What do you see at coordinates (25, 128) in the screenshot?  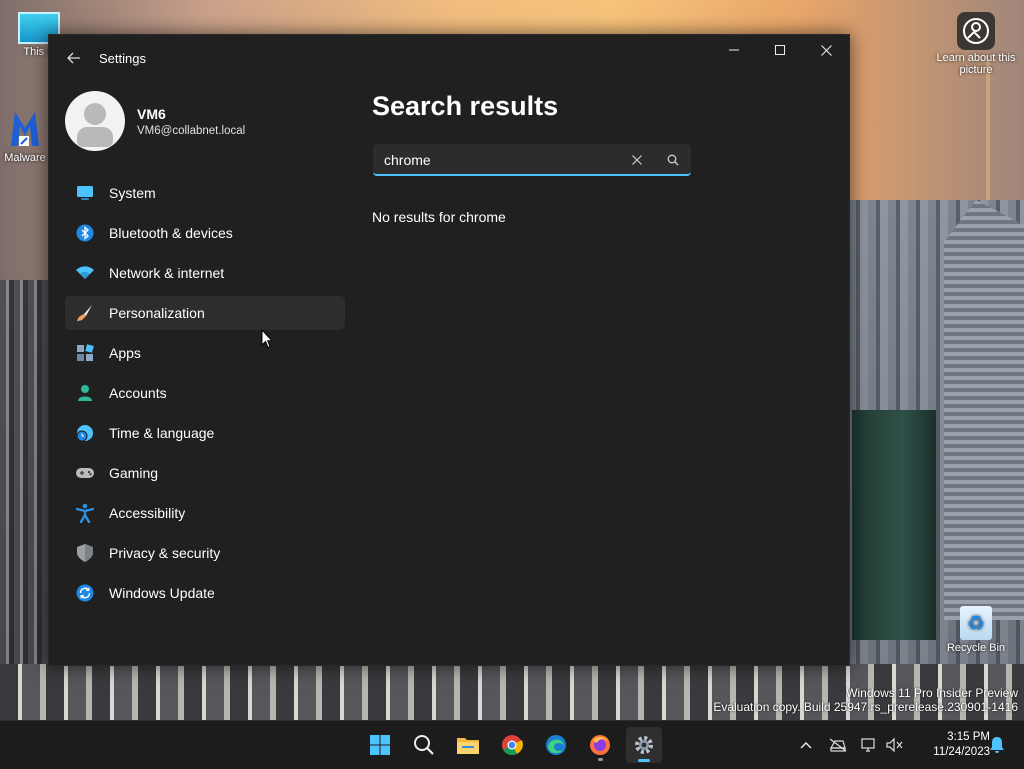 I see `malwarebytes-icon` at bounding box center [25, 128].